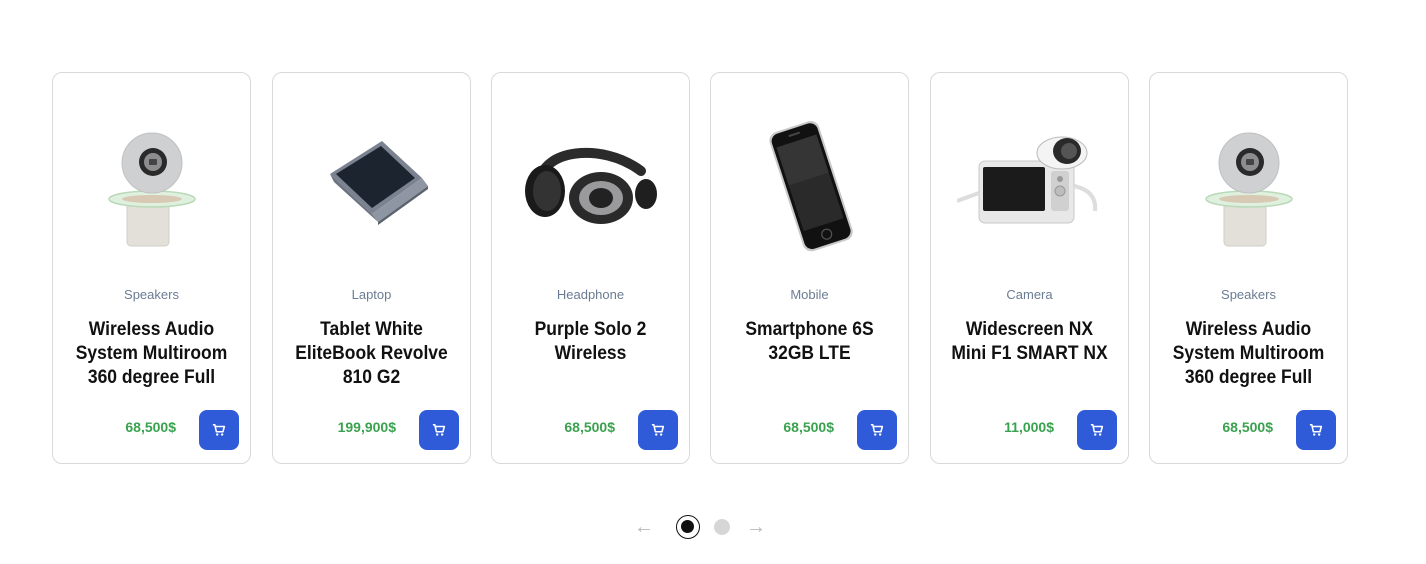  Describe the element at coordinates (702, 527) in the screenshot. I see `carousel-pagination: ← →` at that location.